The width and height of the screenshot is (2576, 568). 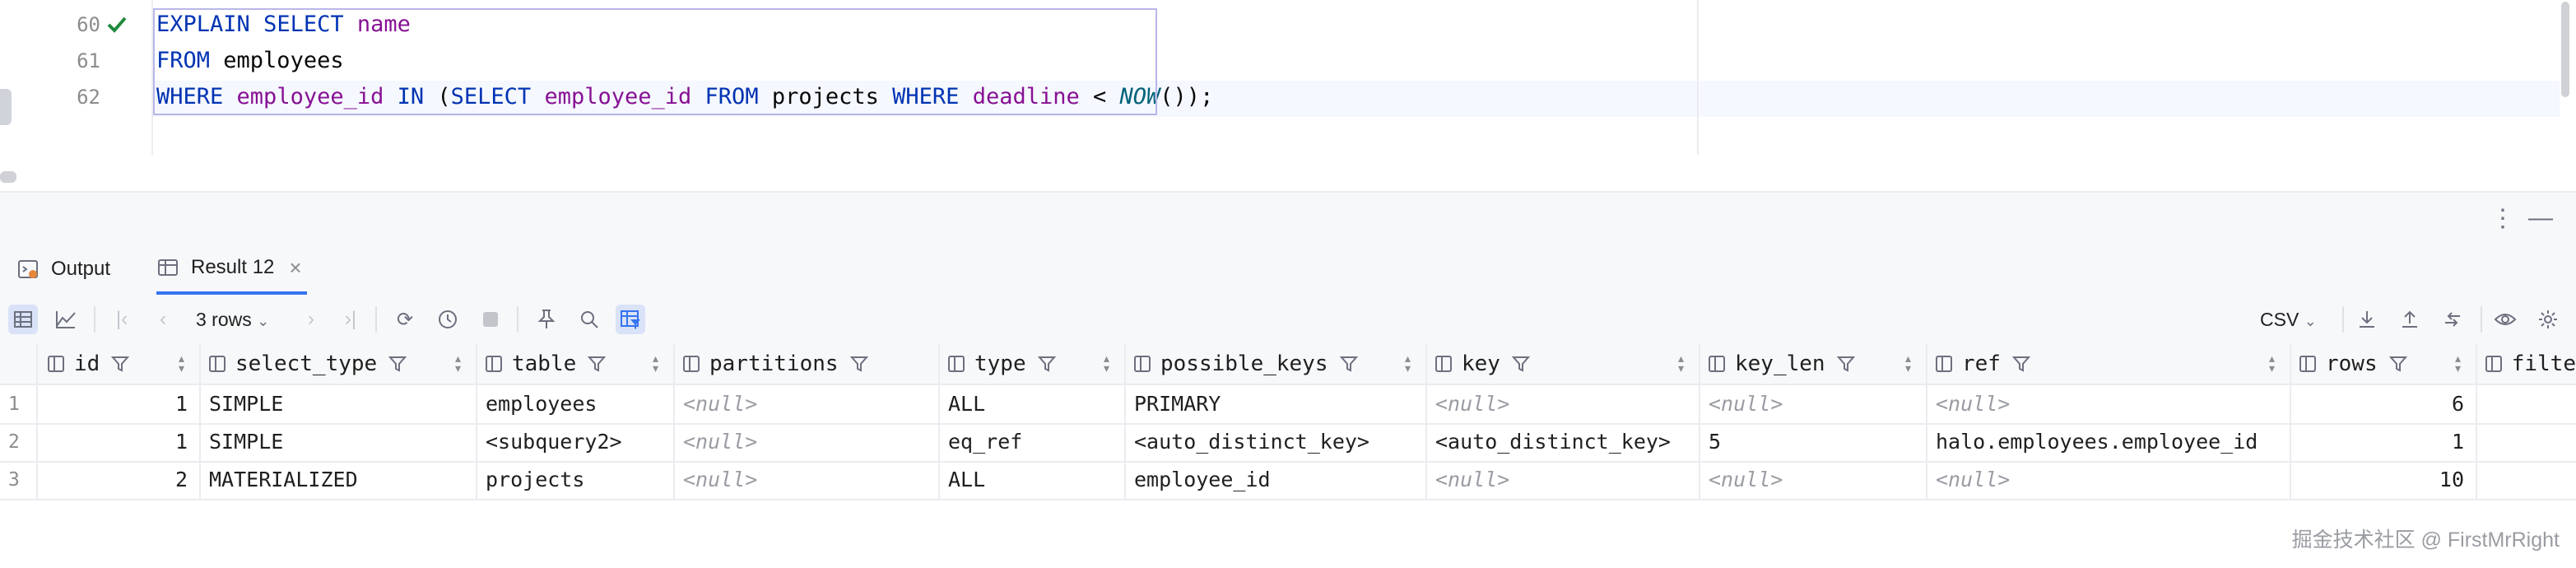 I want to click on pin-icon, so click(x=546, y=319).